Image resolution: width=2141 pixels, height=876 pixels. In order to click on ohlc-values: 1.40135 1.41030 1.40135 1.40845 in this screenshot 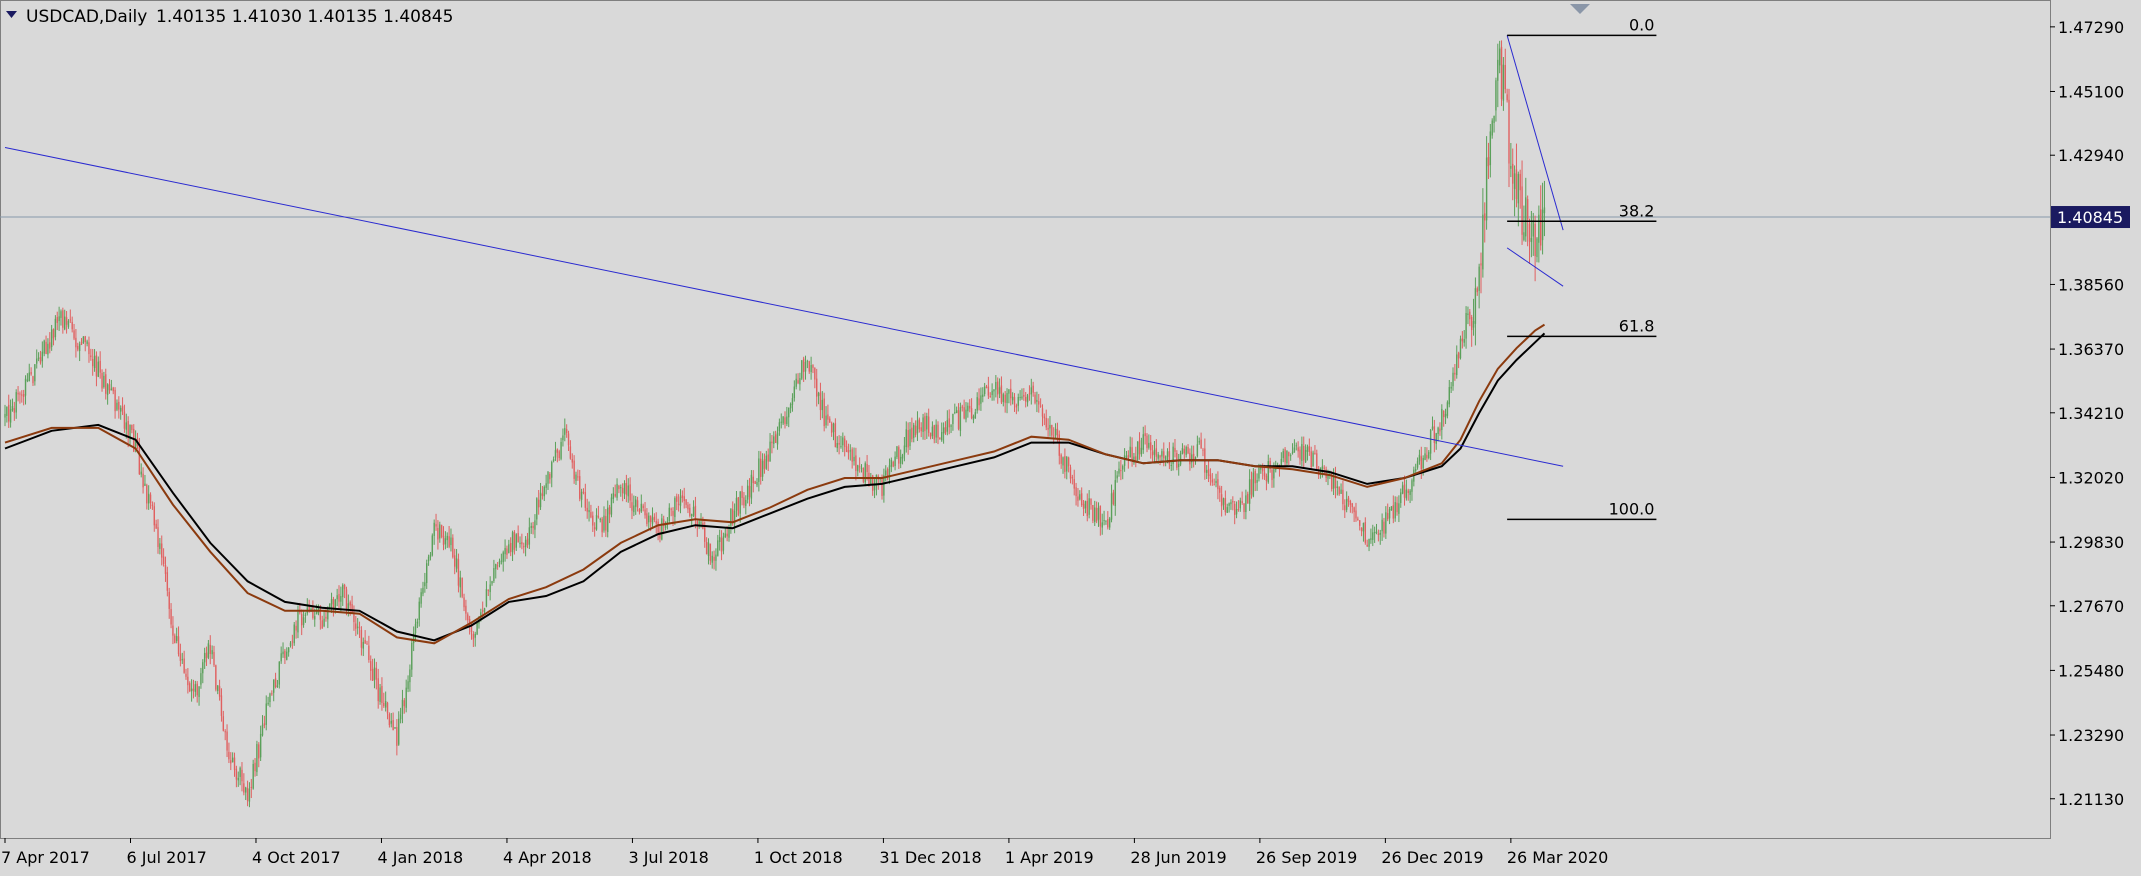, I will do `click(304, 17)`.